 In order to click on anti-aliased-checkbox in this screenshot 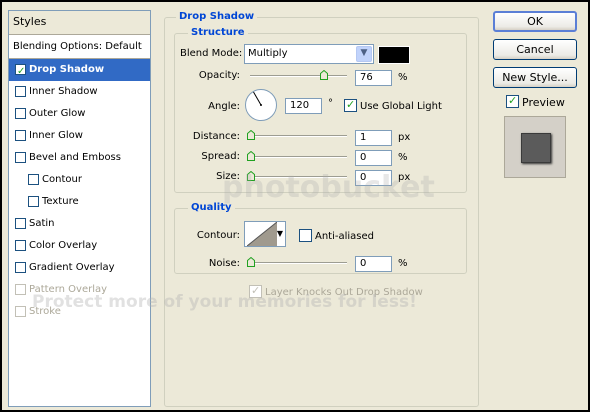, I will do `click(305, 235)`.